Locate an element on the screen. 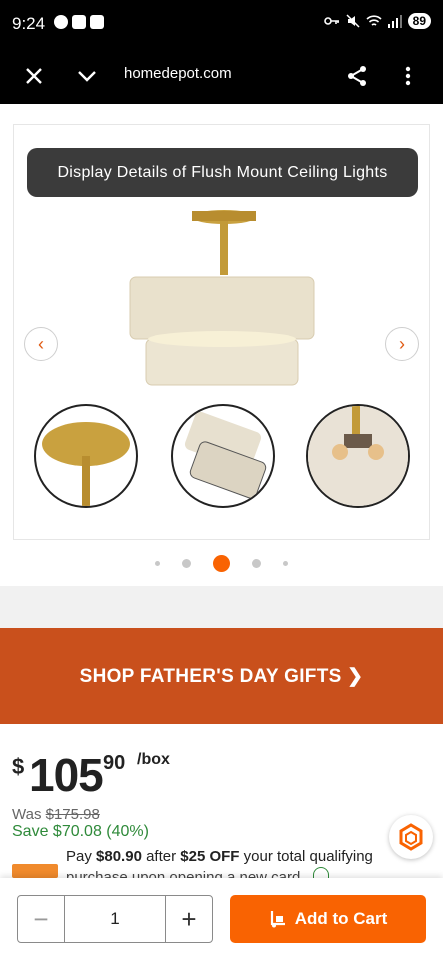  increase-quantity-button: + is located at coordinates (189, 919).